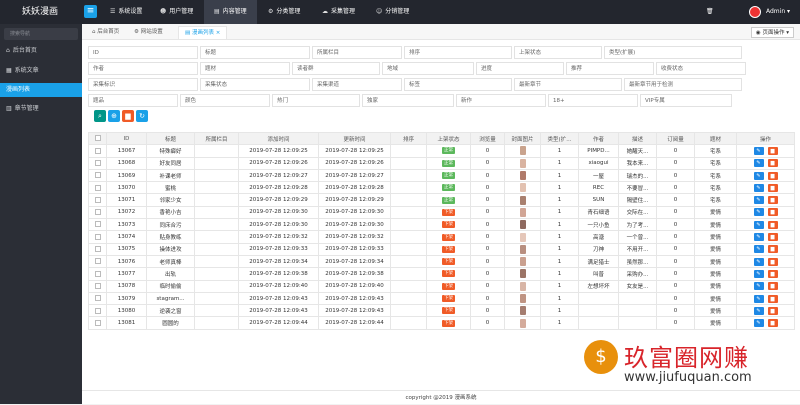 This screenshot has height=405, width=800. What do you see at coordinates (41, 71) in the screenshot?
I see `sidebar-item-articles: ▦ 系统文章` at bounding box center [41, 71].